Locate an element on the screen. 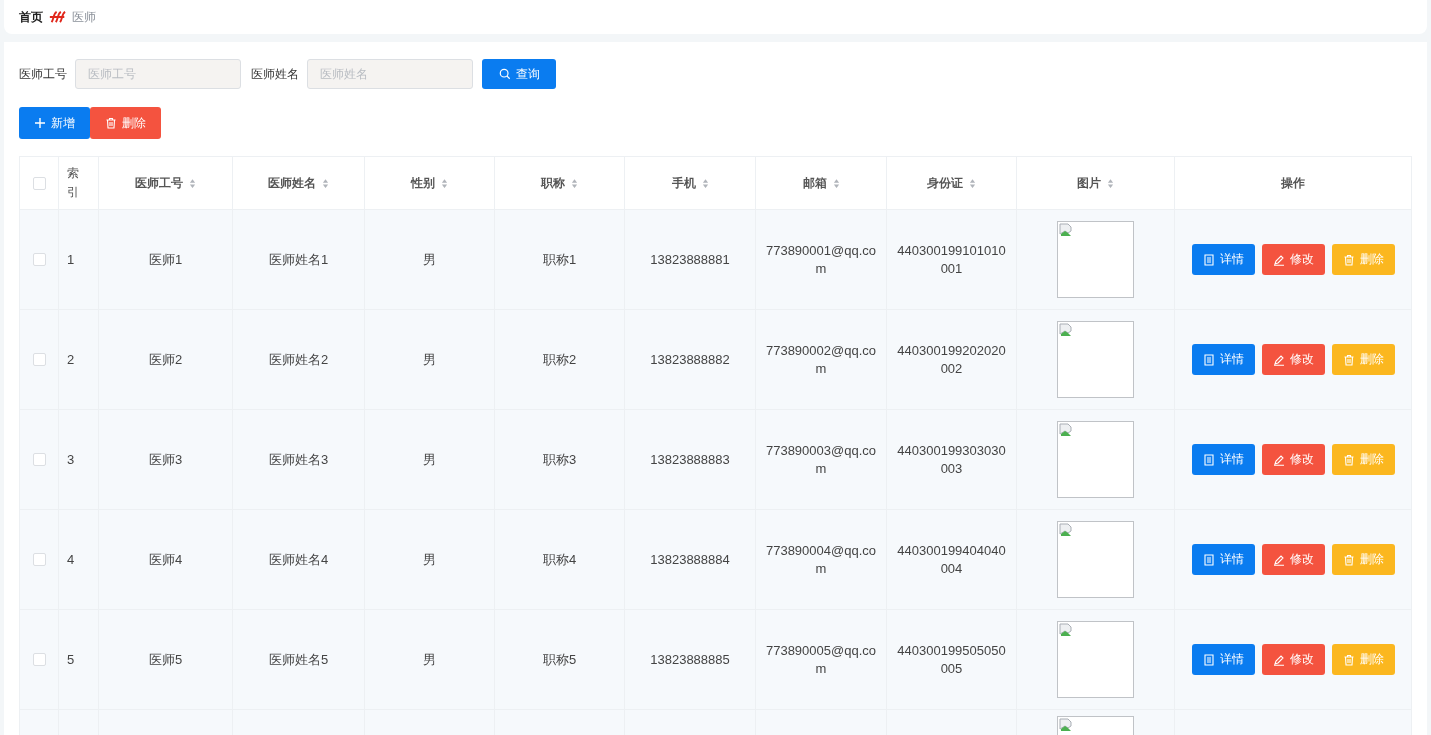  column-header: 医师工号 is located at coordinates (159, 183).